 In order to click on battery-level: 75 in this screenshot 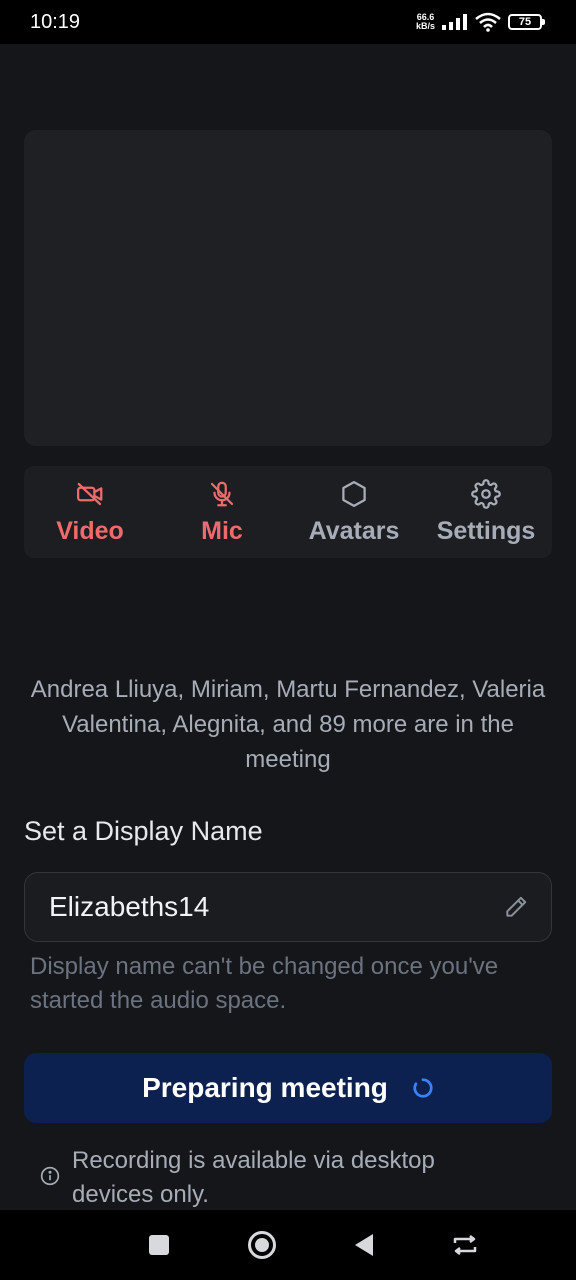, I will do `click(525, 22)`.